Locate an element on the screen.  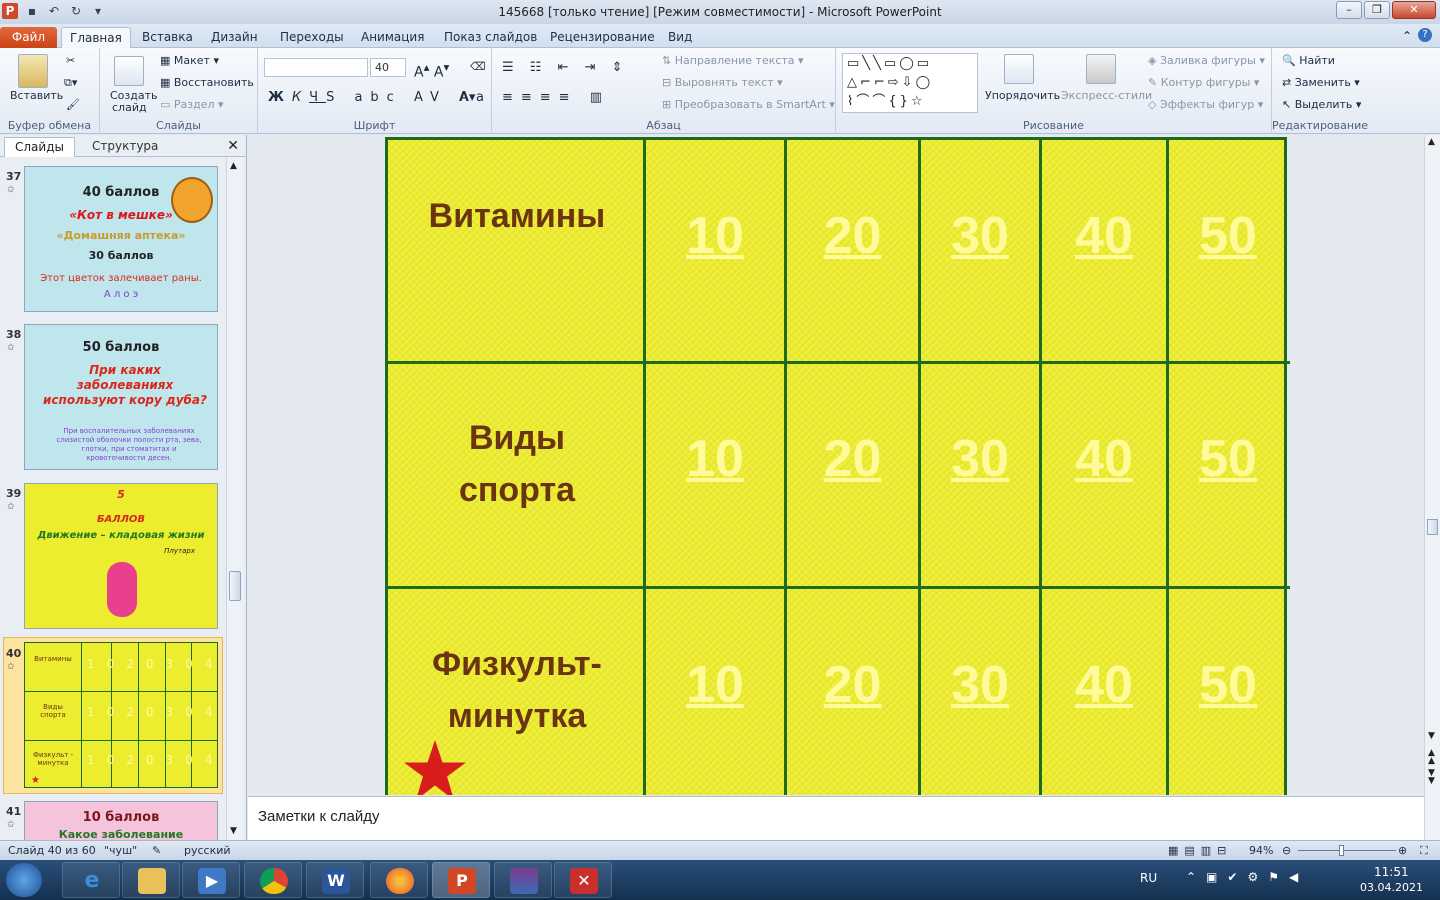
taskbar-winrar is located at coordinates (523, 880).